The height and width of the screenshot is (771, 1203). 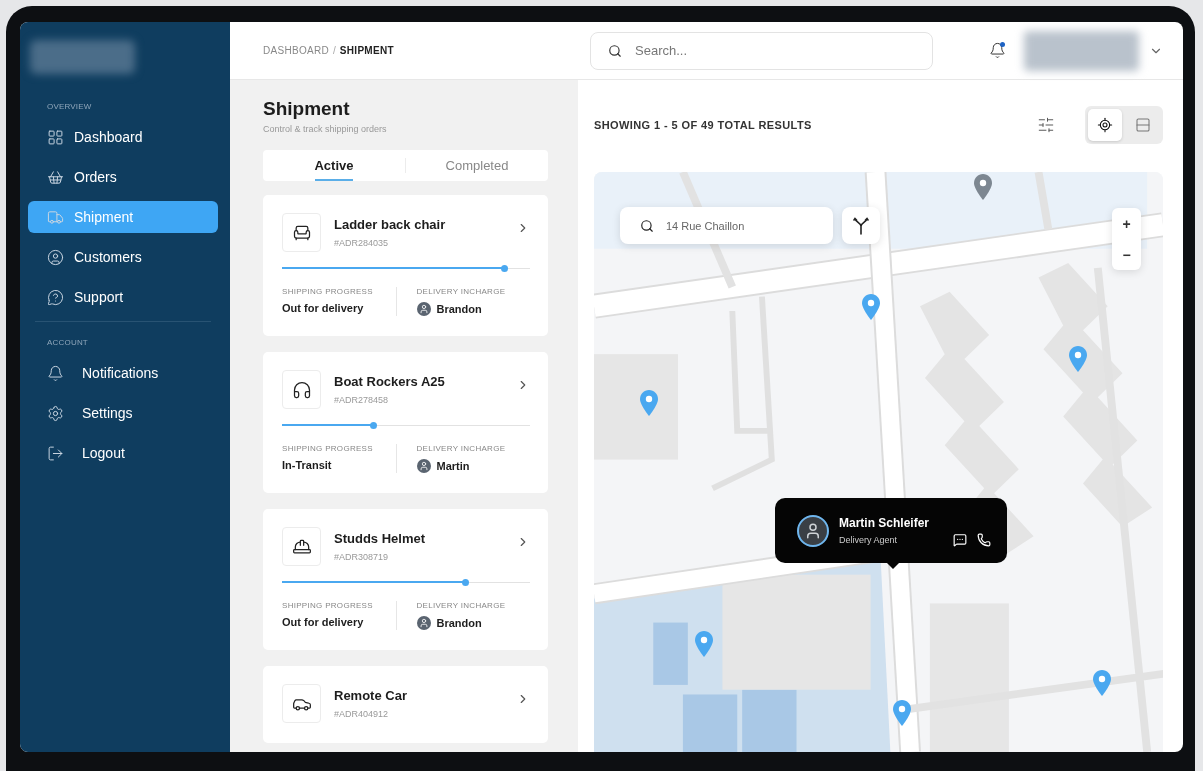 I want to click on rows-icon, so click(x=1143, y=125).